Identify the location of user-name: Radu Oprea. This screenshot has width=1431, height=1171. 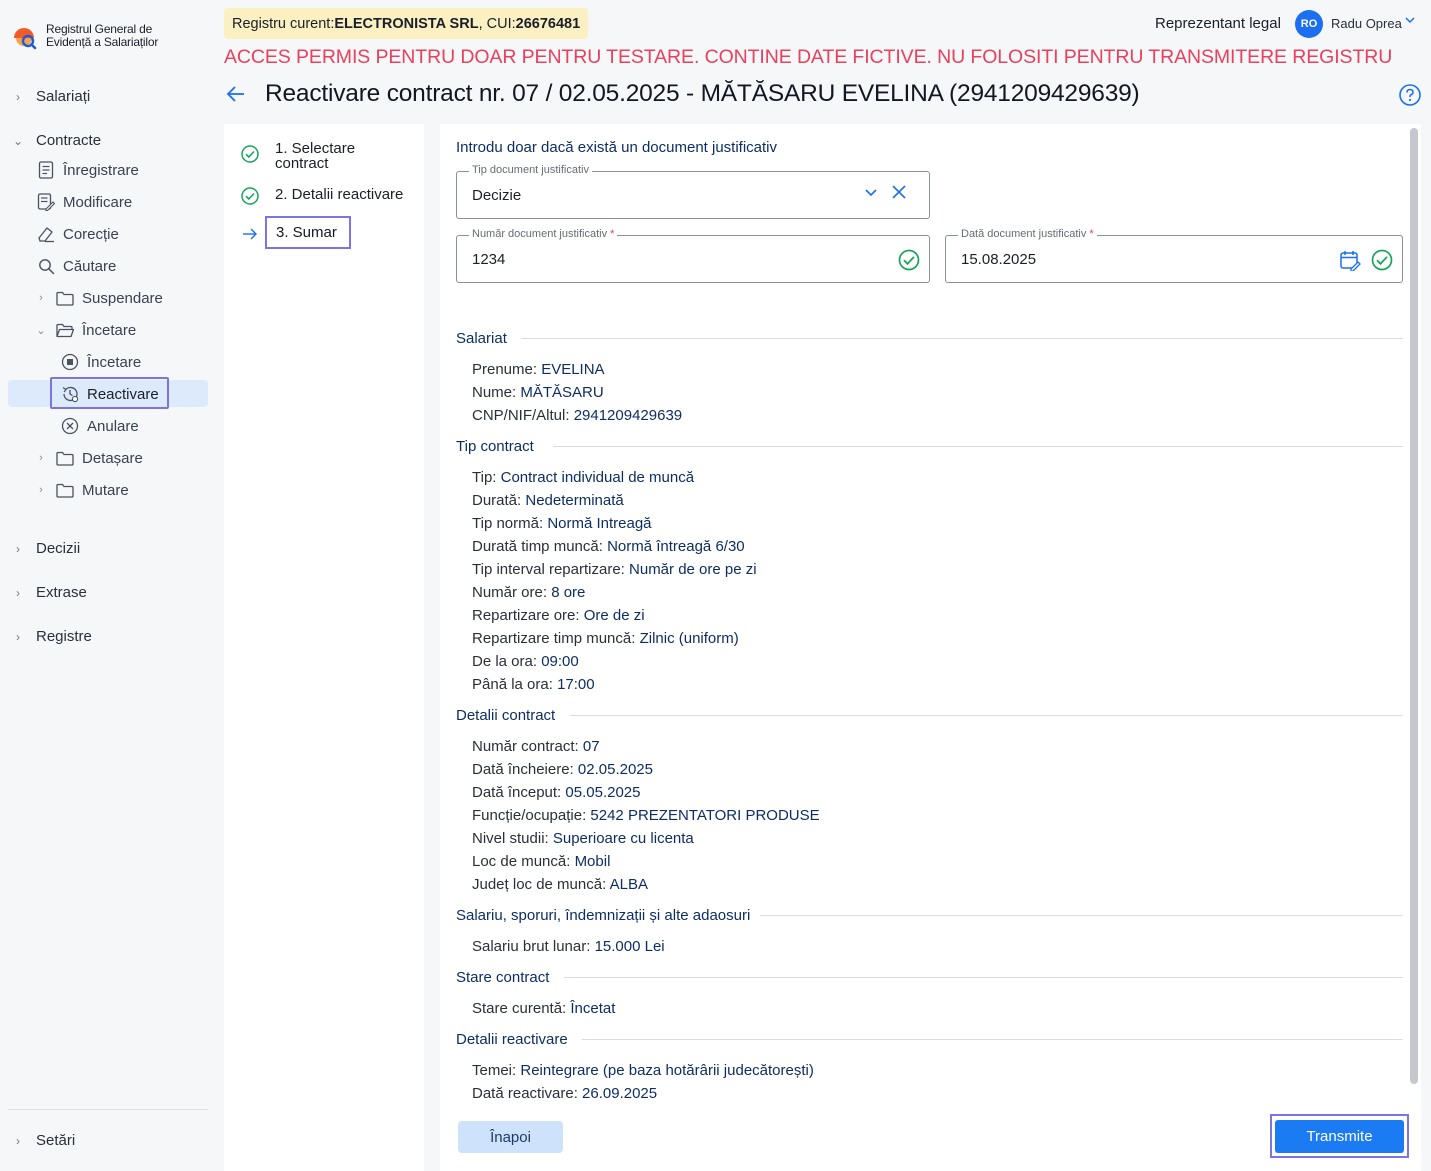
(1366, 23).